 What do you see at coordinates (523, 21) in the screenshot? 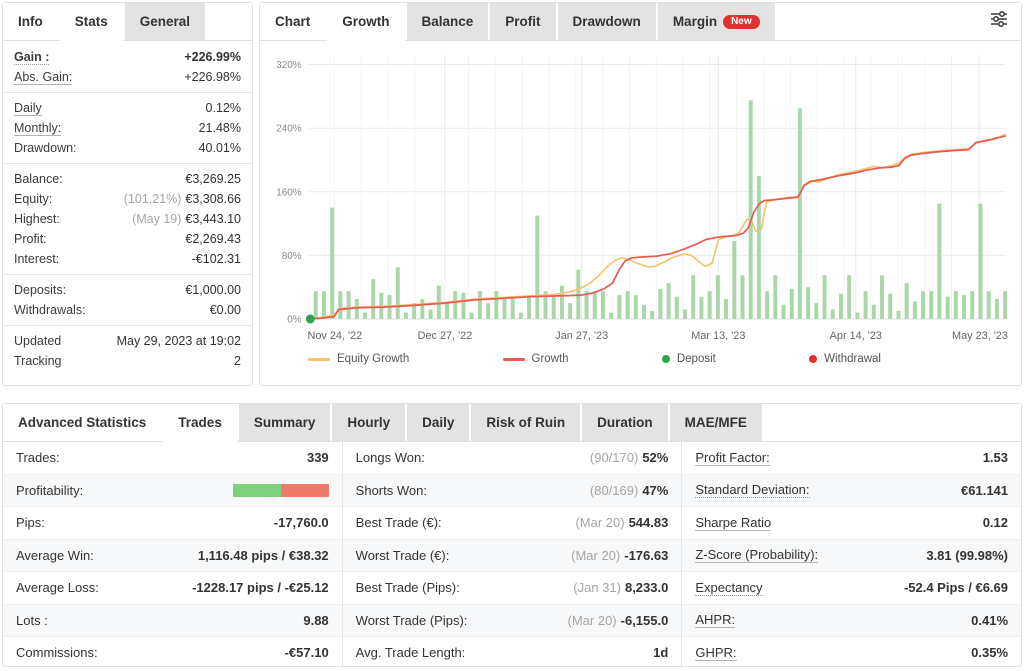
I see `tab-profit: Profit` at bounding box center [523, 21].